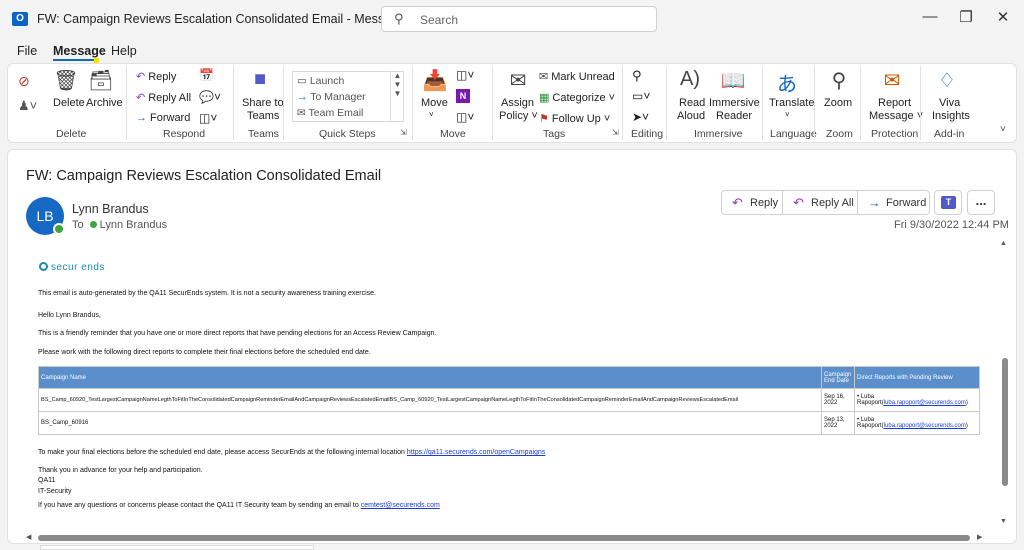 The width and height of the screenshot is (1024, 550). Describe the element at coordinates (303, 81) in the screenshot. I see `quick-step-icon: ▭` at that location.